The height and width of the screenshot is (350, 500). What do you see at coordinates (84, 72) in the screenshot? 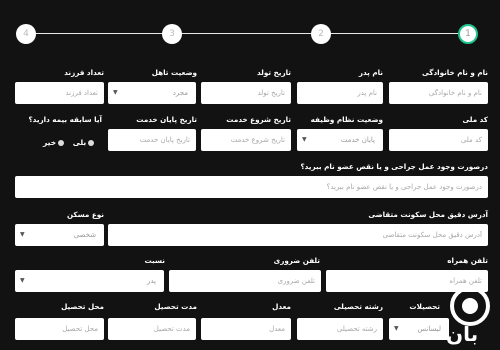
I see `children-count-label: تعداد فرزند` at bounding box center [84, 72].